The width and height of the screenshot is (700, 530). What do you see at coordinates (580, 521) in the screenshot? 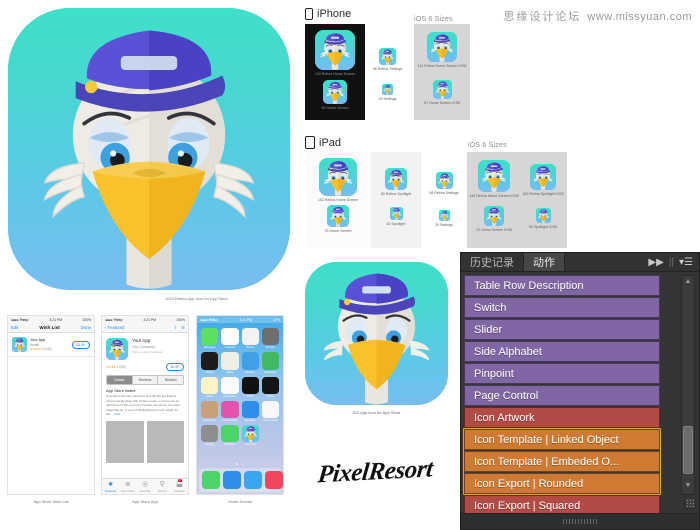
I see `panel-grip` at bounding box center [580, 521].